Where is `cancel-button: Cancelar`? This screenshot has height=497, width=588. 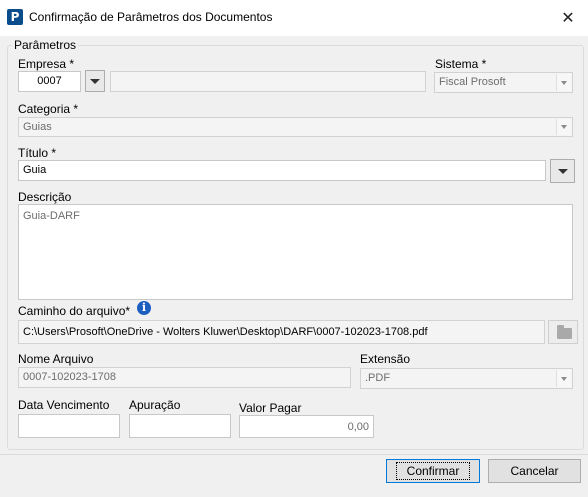 cancel-button: Cancelar is located at coordinates (534, 471).